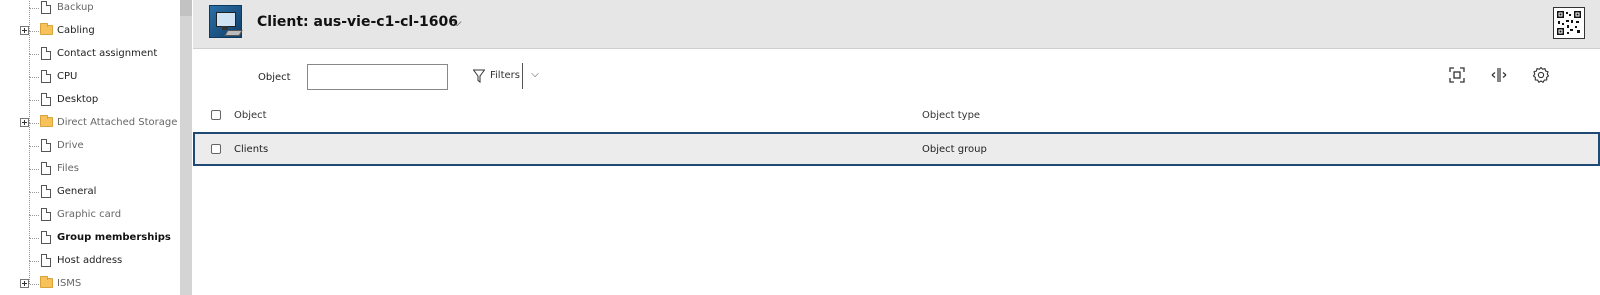 This screenshot has height=295, width=1600. Describe the element at coordinates (251, 149) in the screenshot. I see `cell-object: Clients` at that location.